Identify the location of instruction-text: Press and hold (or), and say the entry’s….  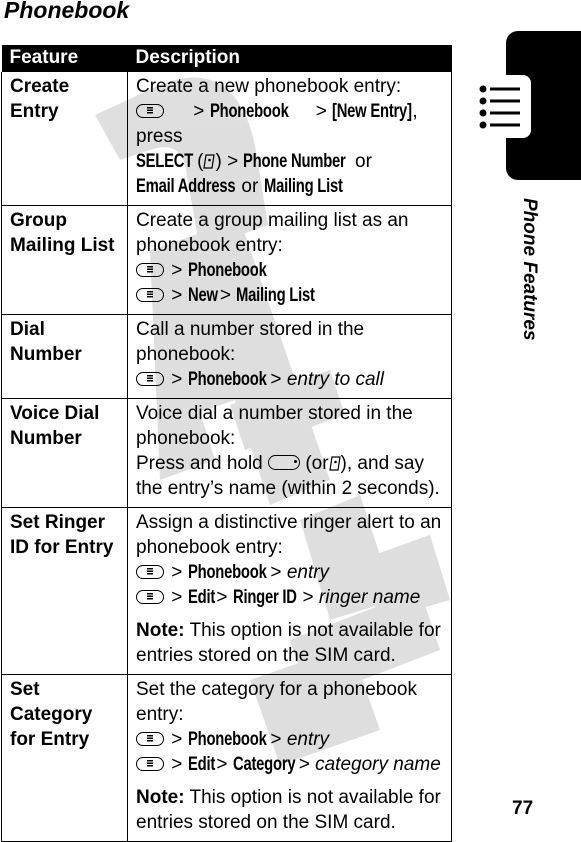
(290, 476).